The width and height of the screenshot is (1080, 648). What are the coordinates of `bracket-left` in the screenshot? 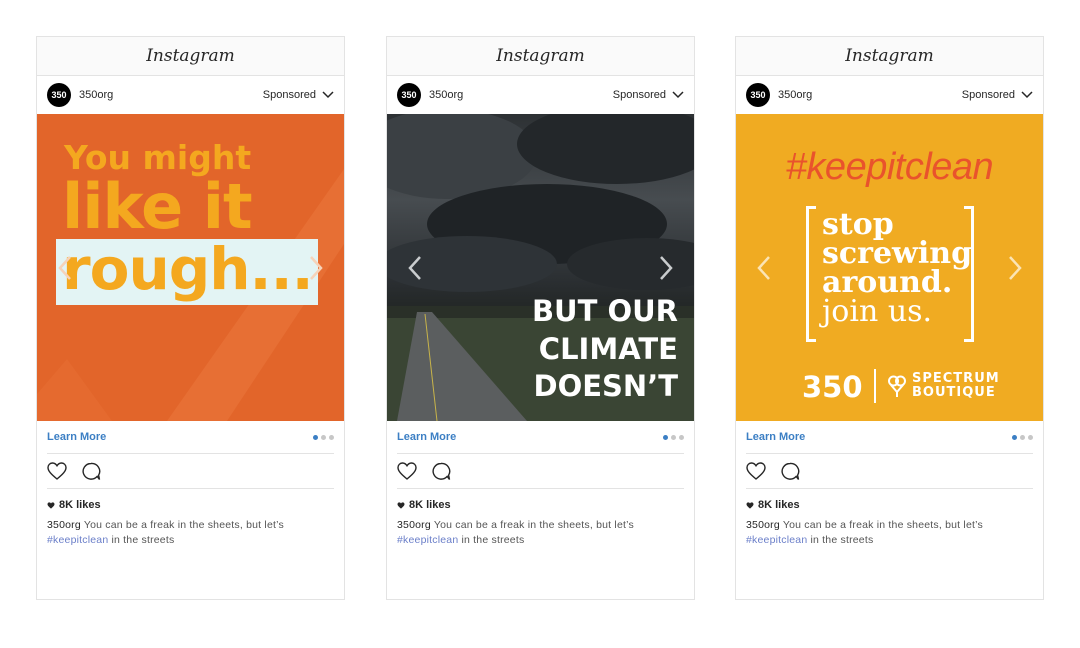 It's located at (811, 274).